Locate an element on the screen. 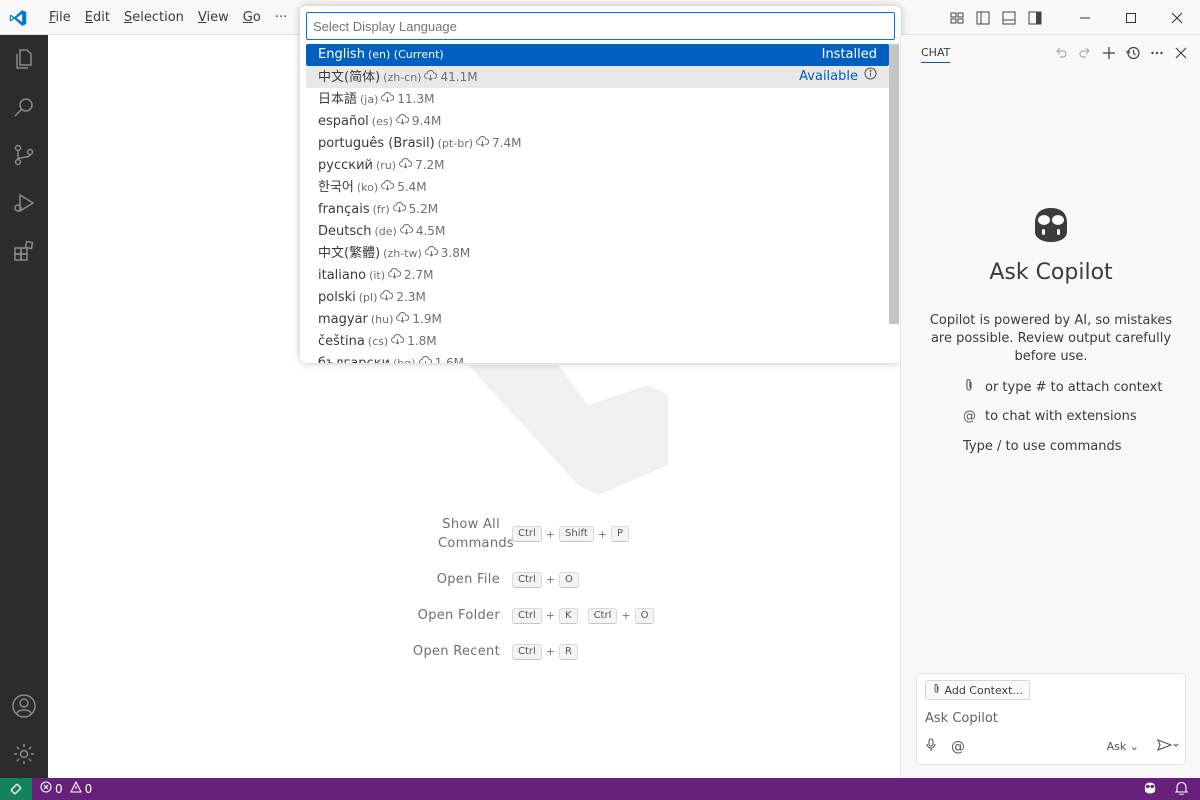 This screenshot has width=1200, height=800. customize-layout-icon is located at coordinates (957, 17).